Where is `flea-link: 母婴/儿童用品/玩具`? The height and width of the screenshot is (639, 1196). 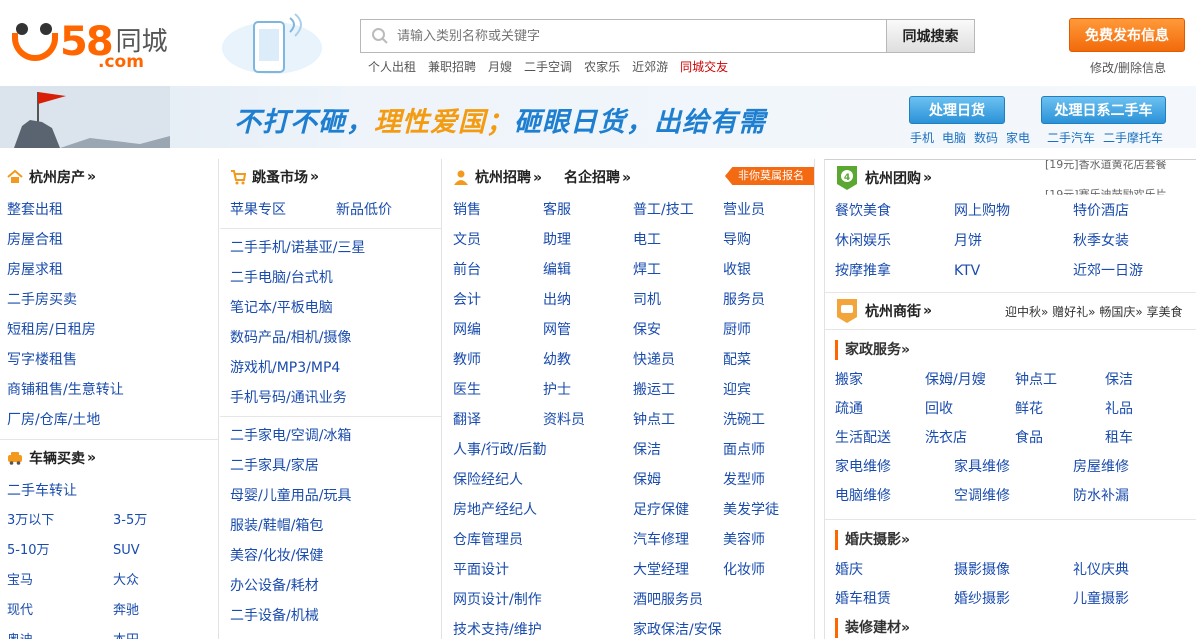 flea-link: 母婴/儿童用品/玩具 is located at coordinates (290, 496).